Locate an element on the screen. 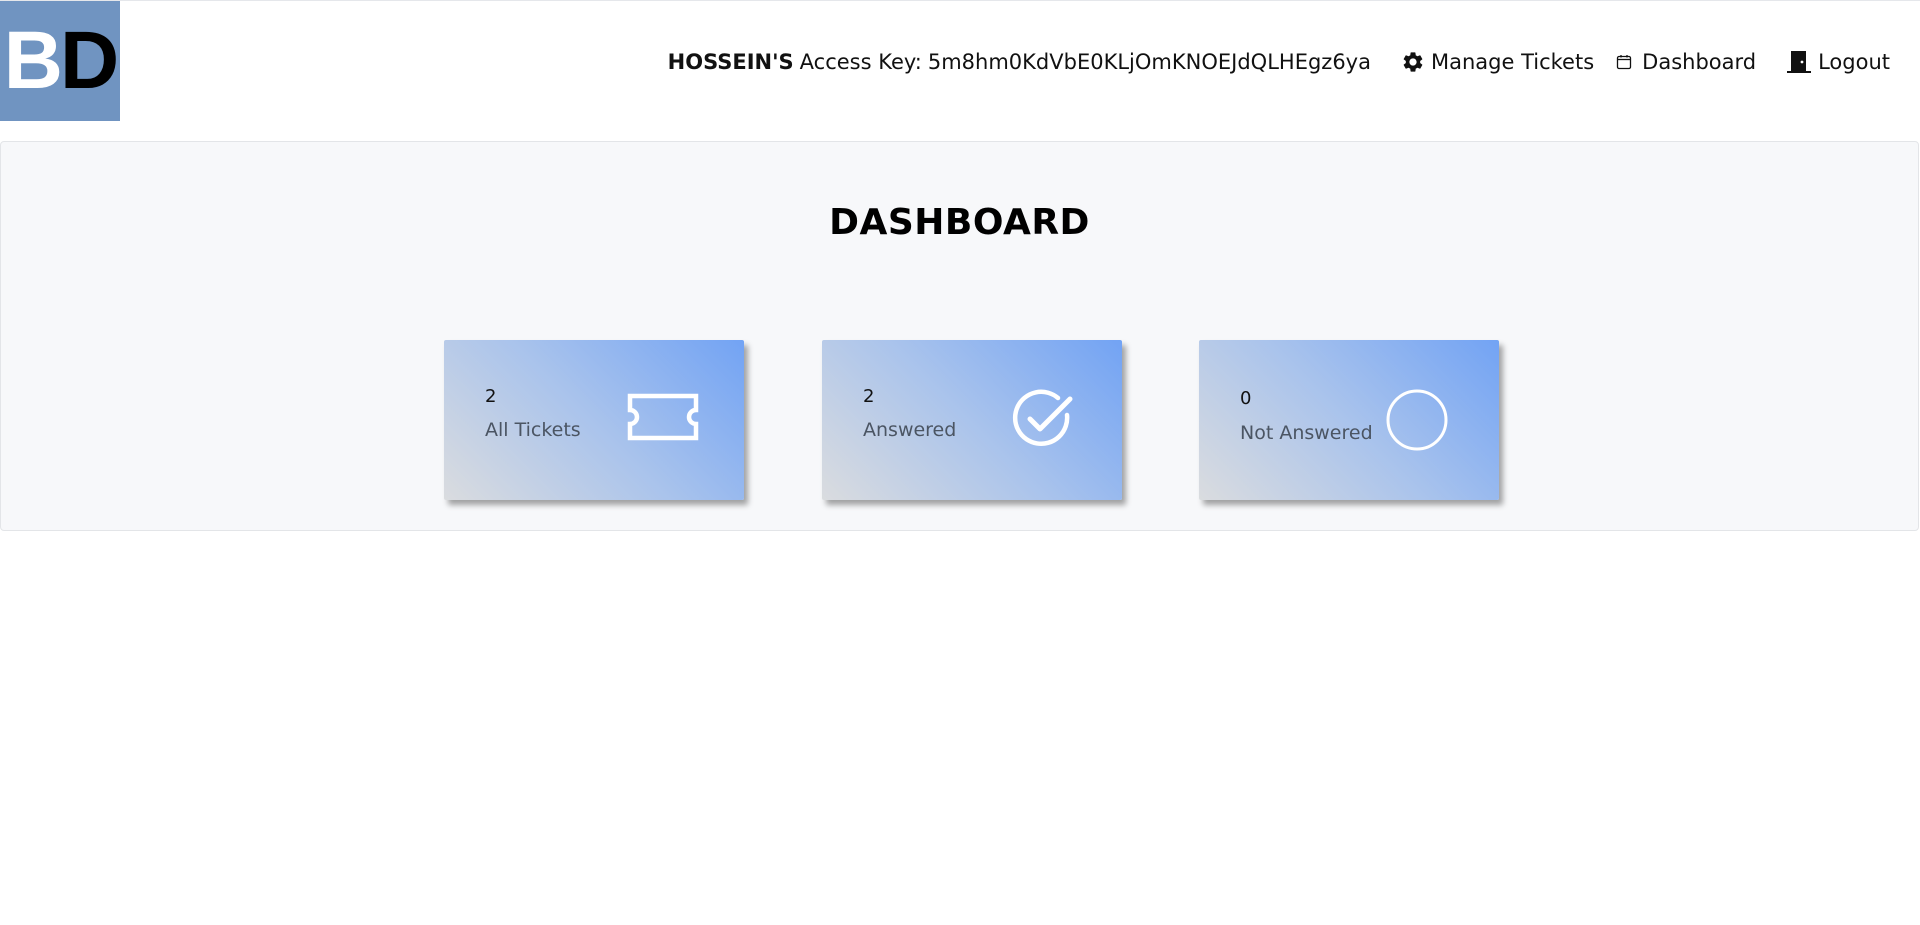  card-all-tickets: 2 All Tickets is located at coordinates (594, 420).